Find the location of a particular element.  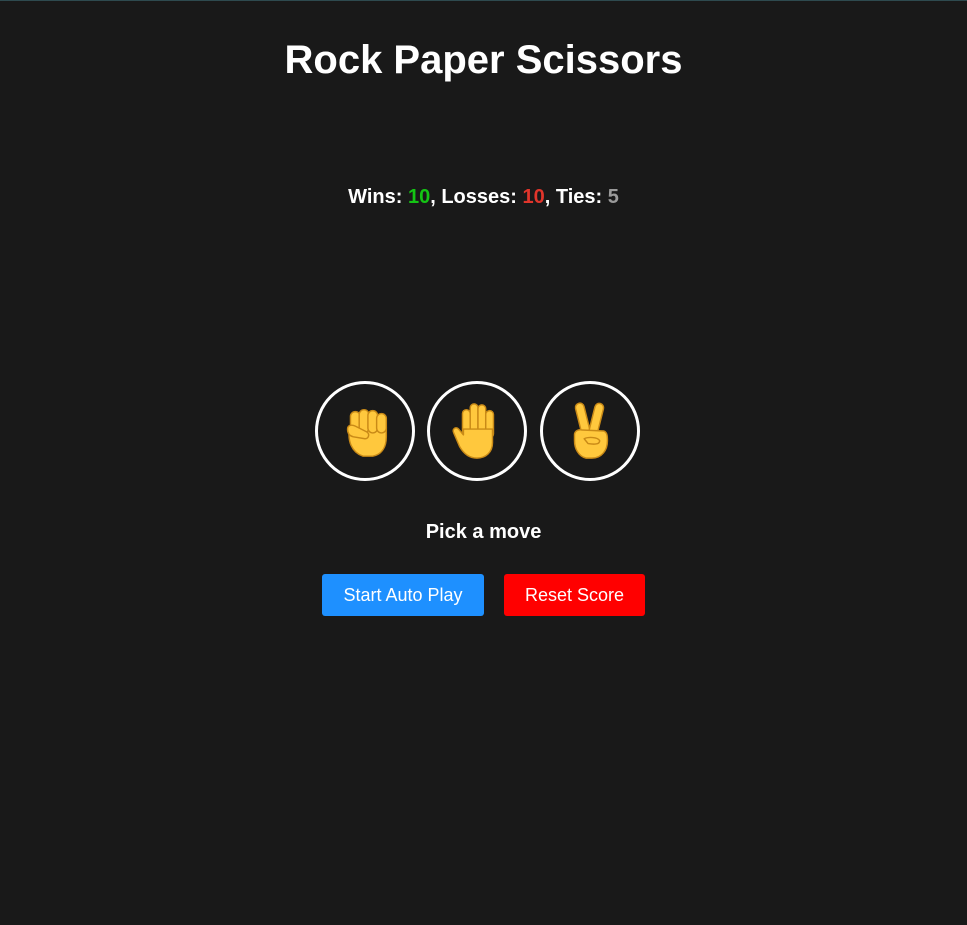

page-title: Rock Paper Scissors is located at coordinates (483, 60).